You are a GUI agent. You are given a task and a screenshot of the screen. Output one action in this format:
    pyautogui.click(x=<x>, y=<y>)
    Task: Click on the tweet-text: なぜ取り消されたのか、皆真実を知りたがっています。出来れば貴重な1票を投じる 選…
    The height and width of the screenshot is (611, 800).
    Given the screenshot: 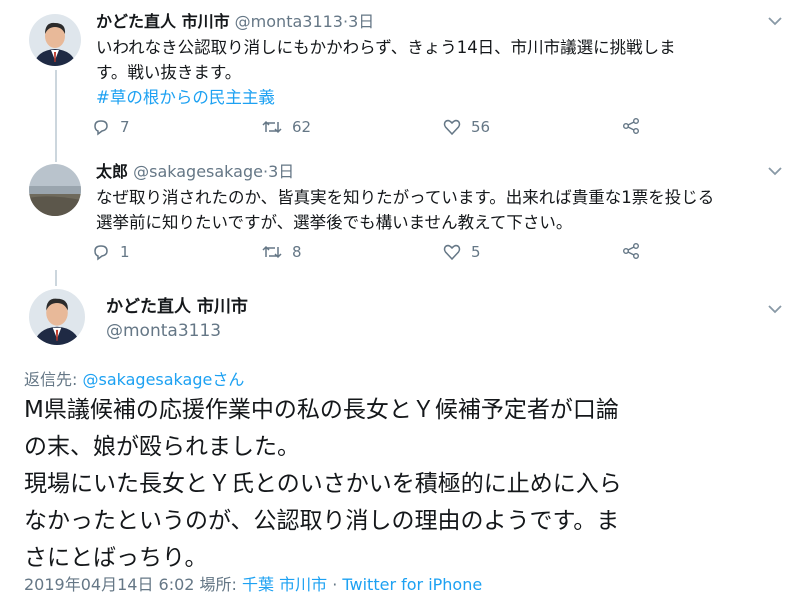 What is the action you would take?
    pyautogui.click(x=441, y=210)
    